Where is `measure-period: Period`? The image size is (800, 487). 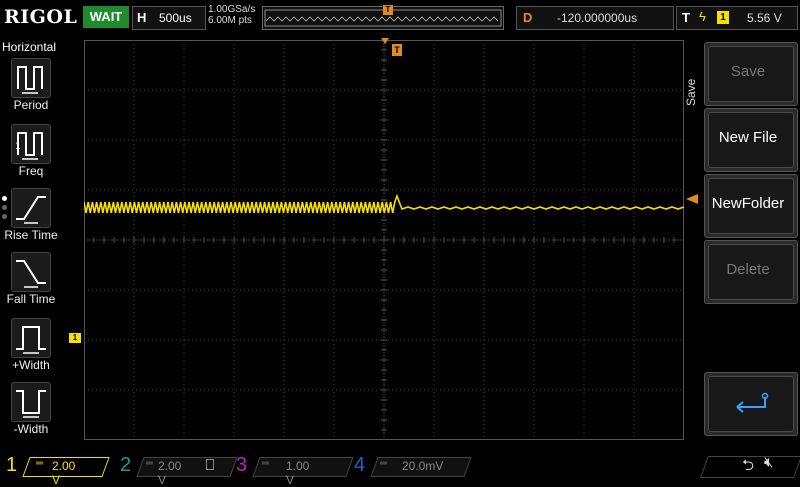
measure-period: Period is located at coordinates (31, 89).